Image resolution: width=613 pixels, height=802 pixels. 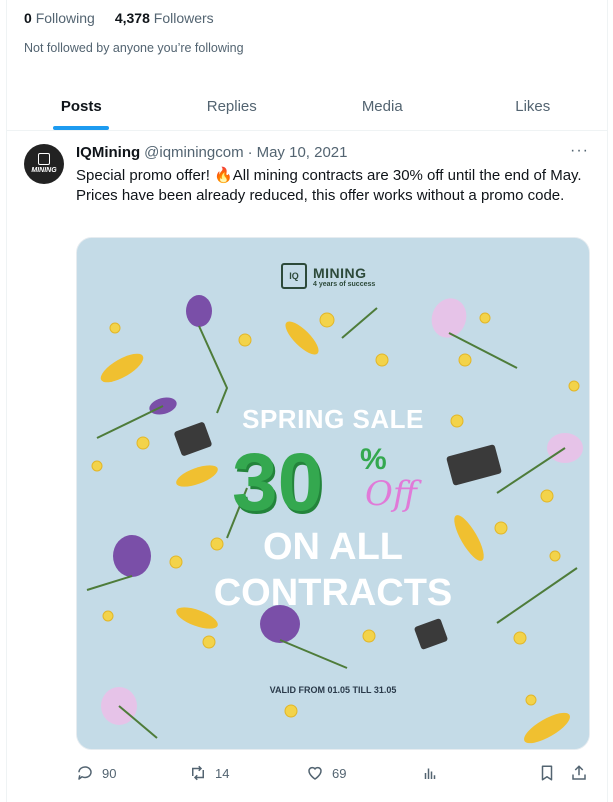 What do you see at coordinates (44, 158) in the screenshot?
I see `chip-icon` at bounding box center [44, 158].